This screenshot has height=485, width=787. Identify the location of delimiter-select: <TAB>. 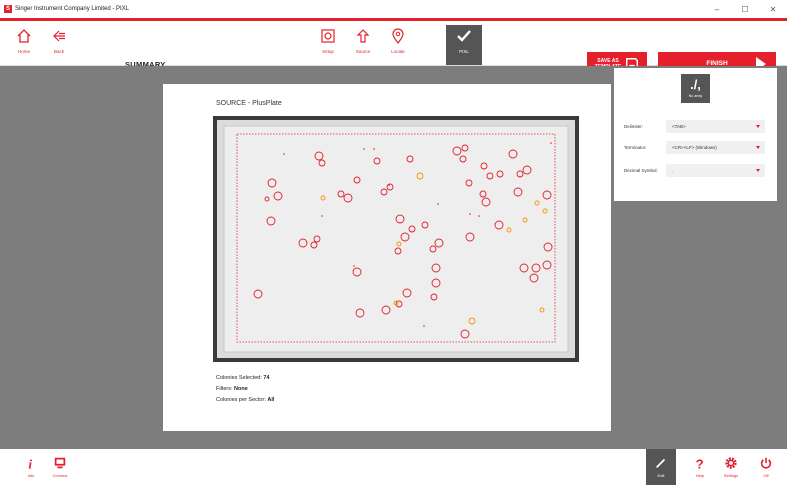
(715, 126).